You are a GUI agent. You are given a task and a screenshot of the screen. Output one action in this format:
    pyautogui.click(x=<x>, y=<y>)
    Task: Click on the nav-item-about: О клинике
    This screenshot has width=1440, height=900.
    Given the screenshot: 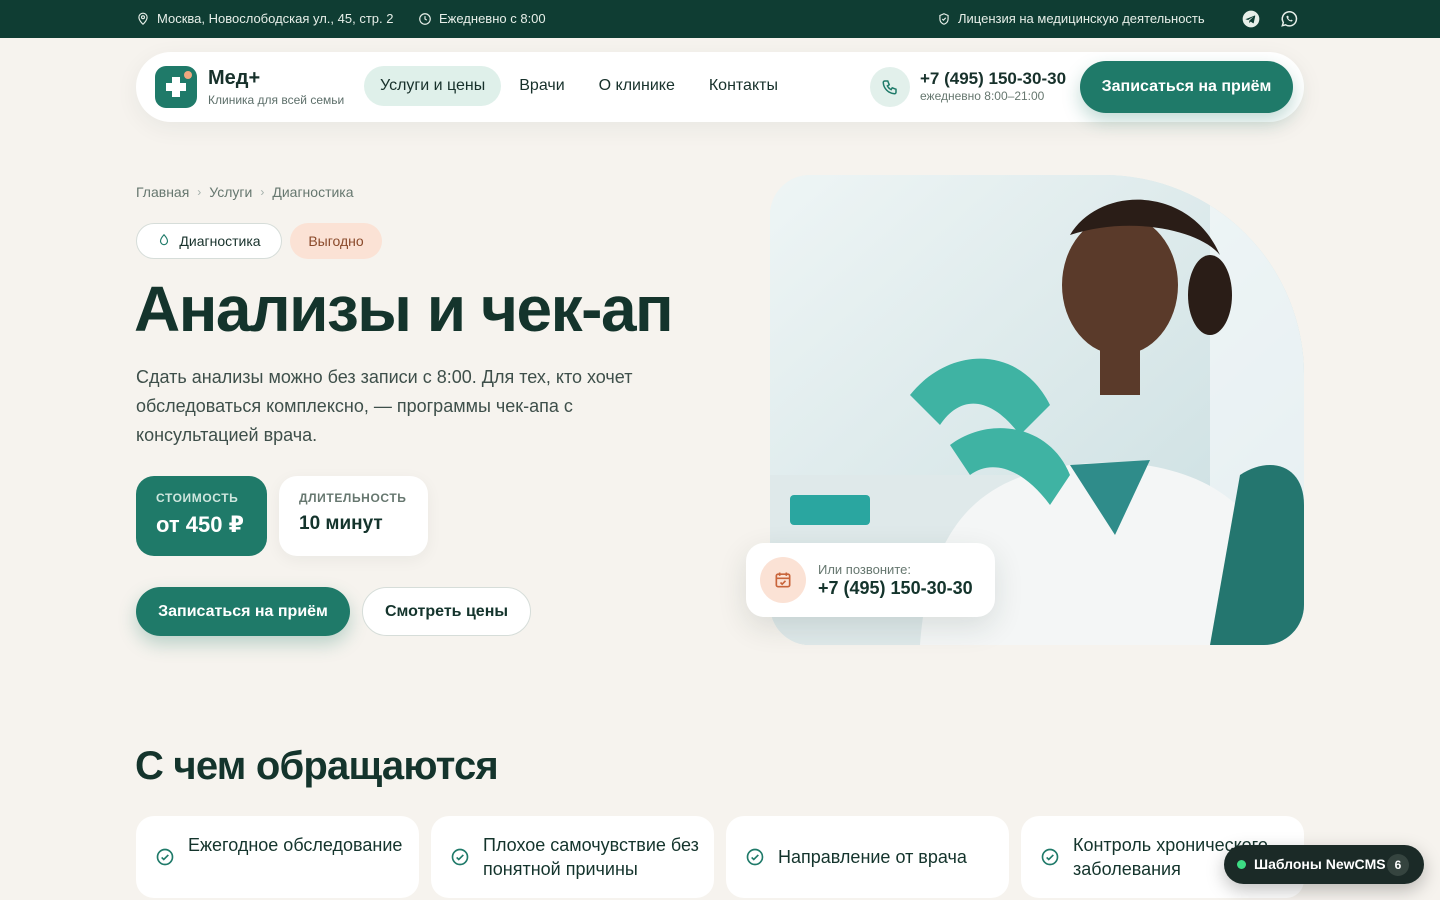 What is the action you would take?
    pyautogui.click(x=637, y=86)
    